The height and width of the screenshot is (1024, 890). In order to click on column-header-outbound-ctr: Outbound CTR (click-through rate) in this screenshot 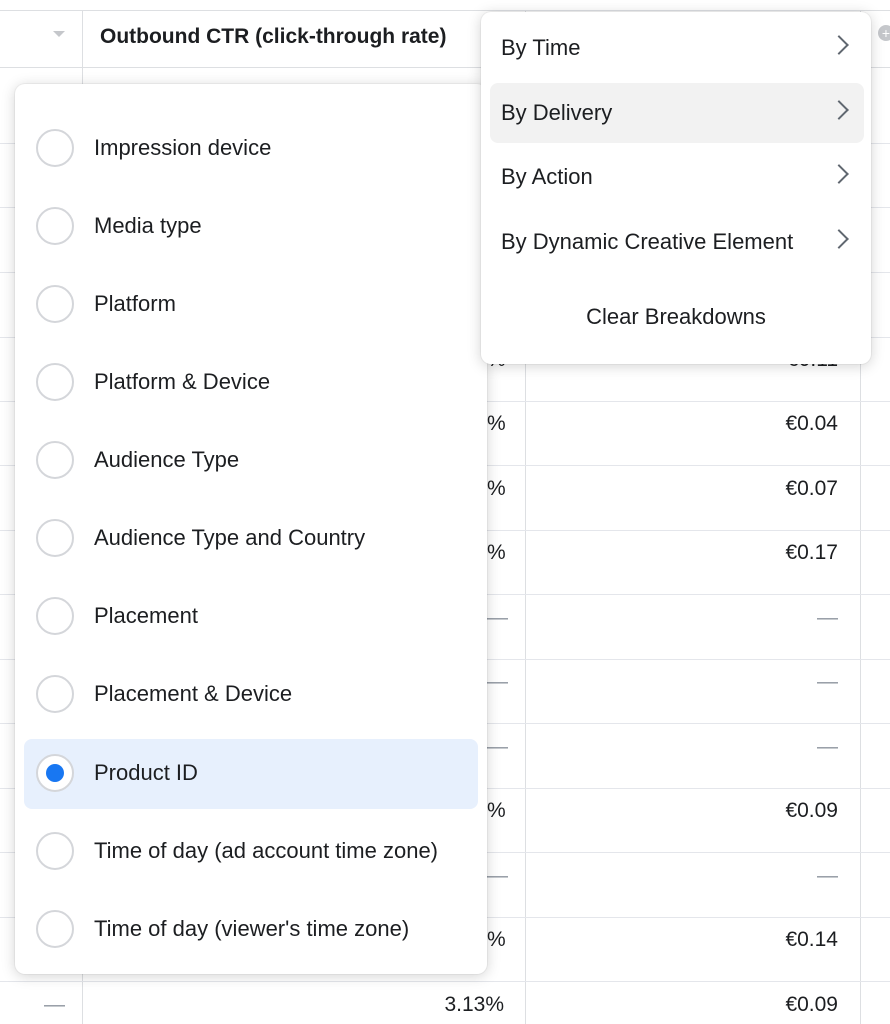, I will do `click(273, 37)`.